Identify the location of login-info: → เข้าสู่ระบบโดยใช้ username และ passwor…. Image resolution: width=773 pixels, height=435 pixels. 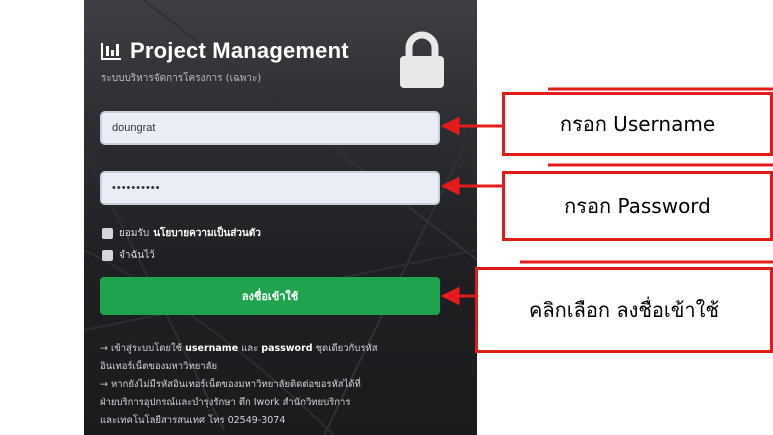
(280, 385).